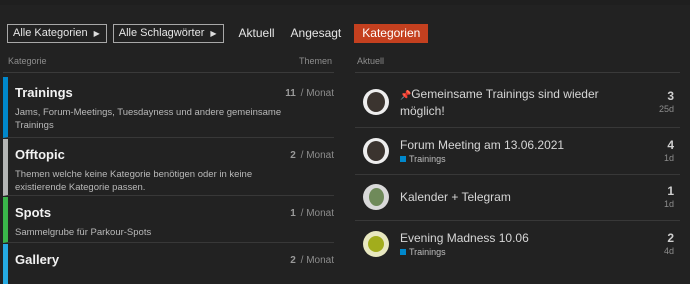 The height and width of the screenshot is (284, 690). I want to click on topic-title: Forum Meeting am 13.06.2021, so click(507, 145).